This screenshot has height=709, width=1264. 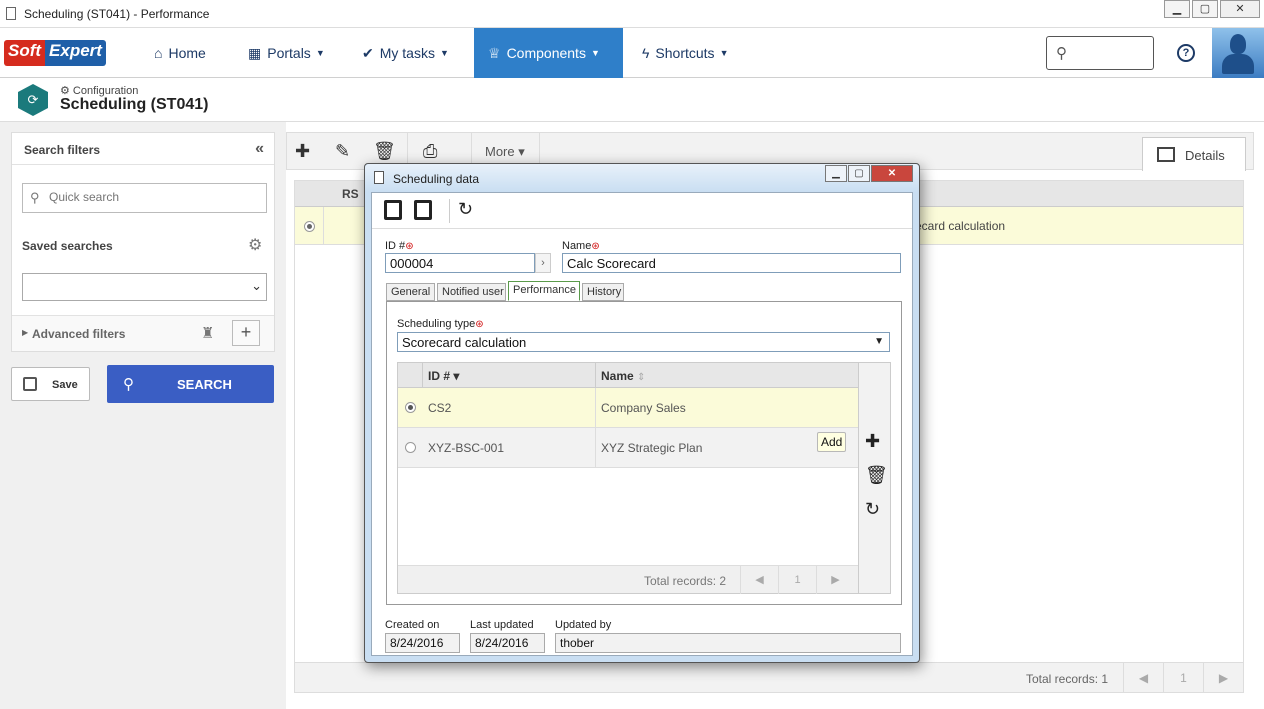 I want to click on logo-soft: Soft, so click(x=25, y=53).